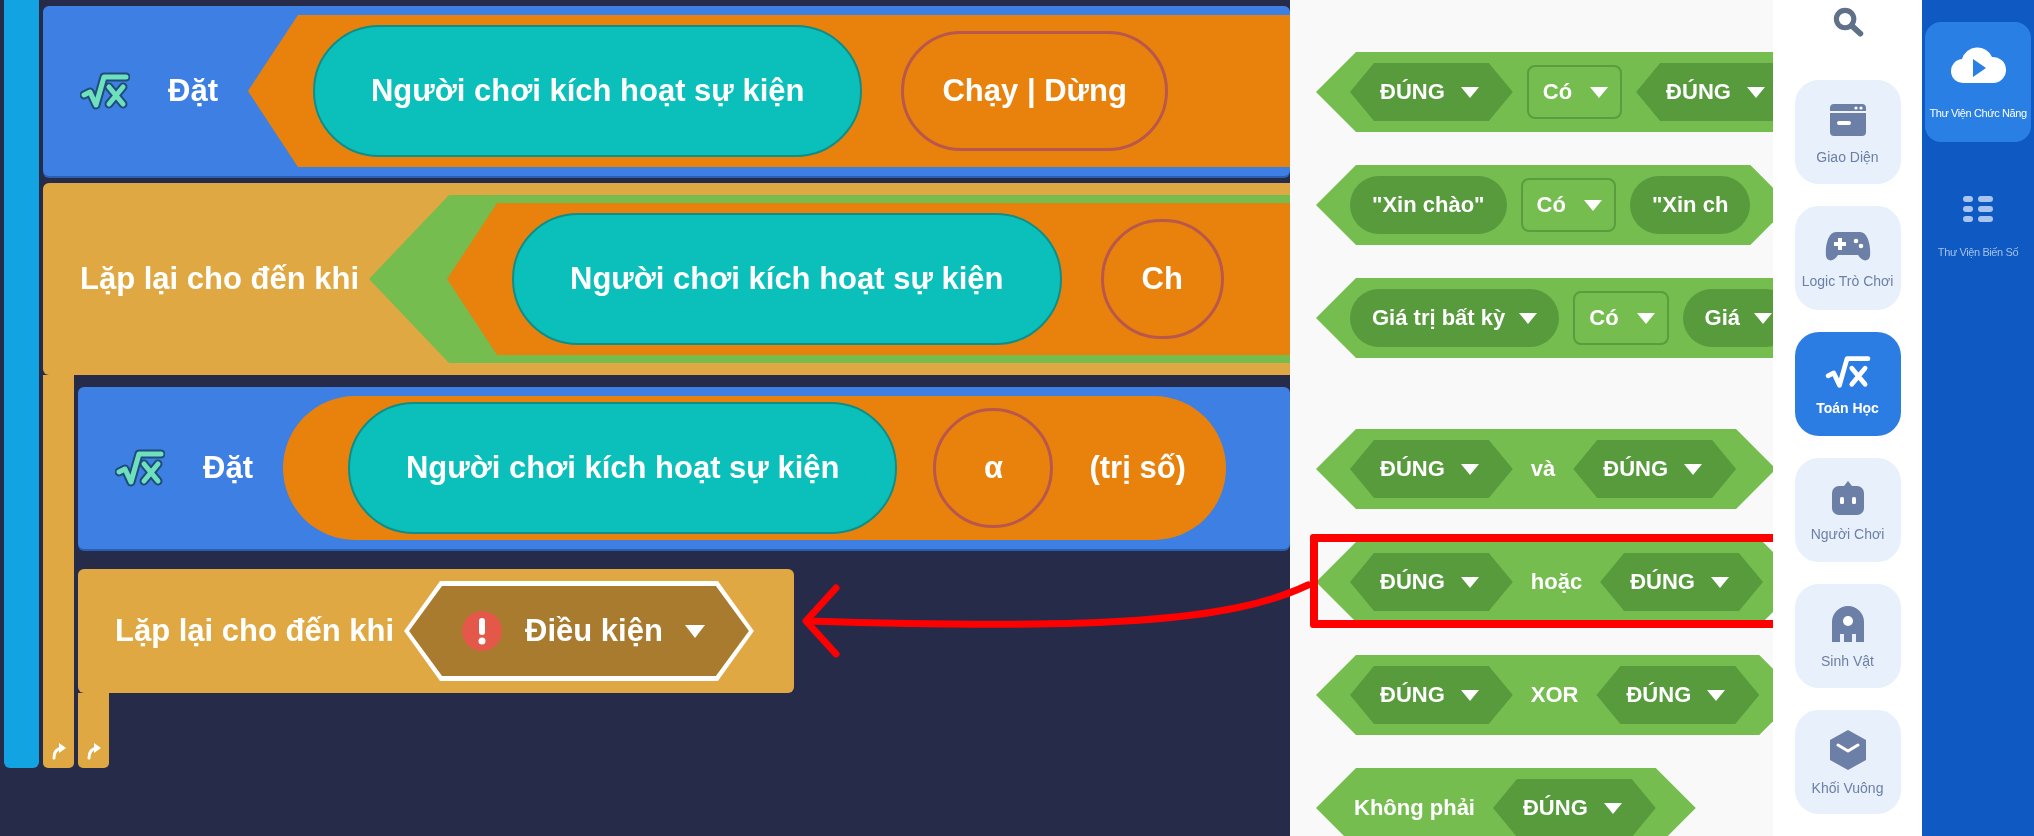 This screenshot has width=2034, height=836. What do you see at coordinates (1690, 205) in the screenshot?
I see `text-field: "Xin ch` at bounding box center [1690, 205].